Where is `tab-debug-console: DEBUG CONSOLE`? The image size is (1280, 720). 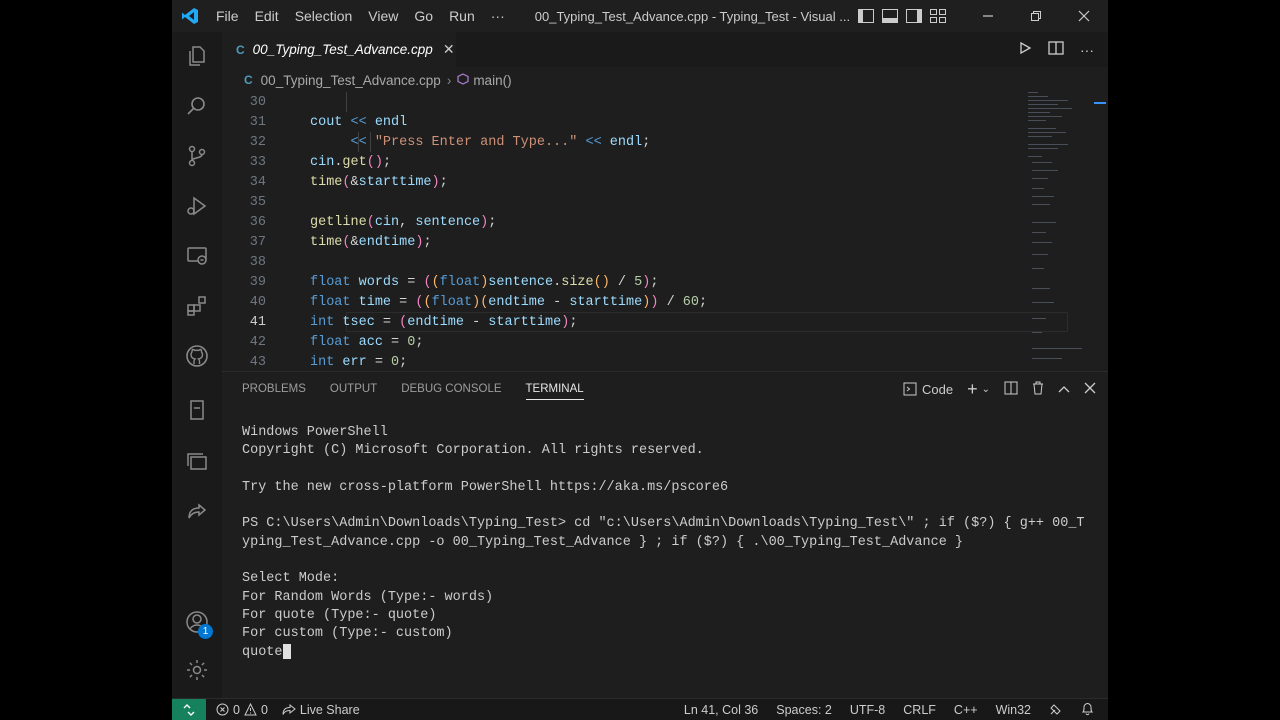 tab-debug-console: DEBUG CONSOLE is located at coordinates (451, 389).